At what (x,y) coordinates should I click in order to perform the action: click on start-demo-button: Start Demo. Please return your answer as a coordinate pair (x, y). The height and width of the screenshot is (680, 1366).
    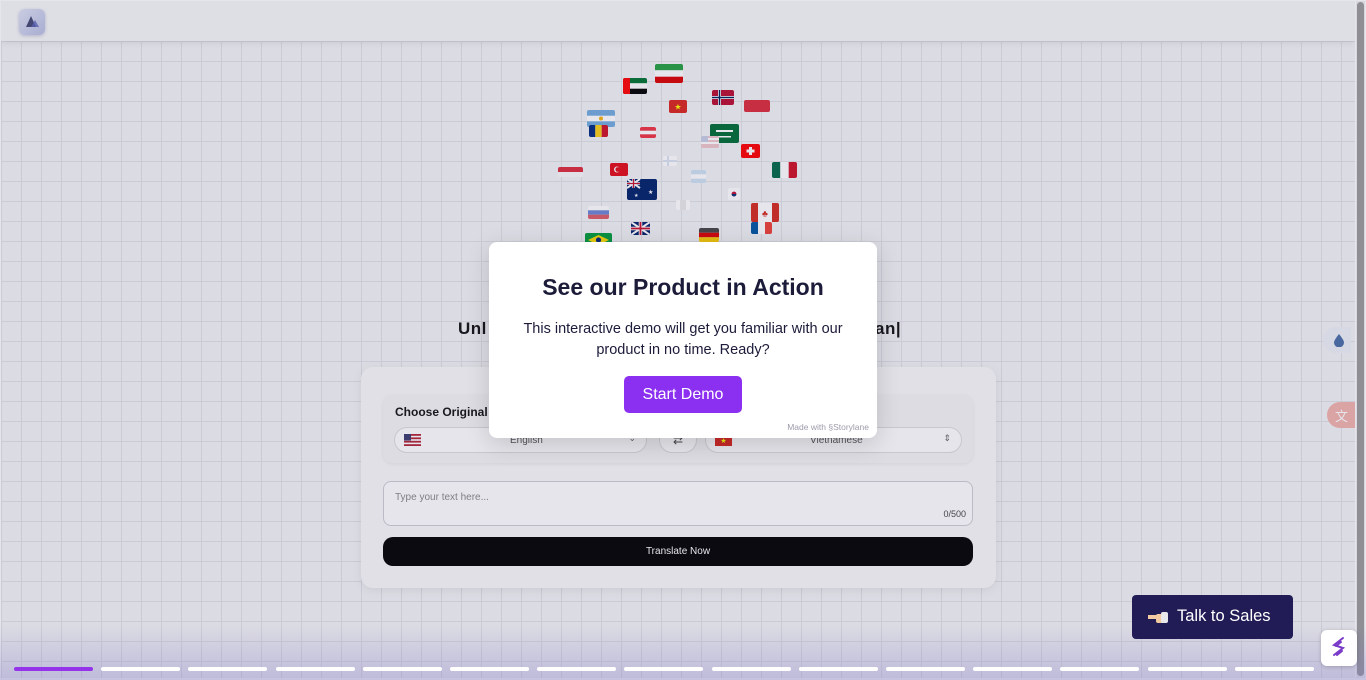
    Looking at the image, I should click on (683, 394).